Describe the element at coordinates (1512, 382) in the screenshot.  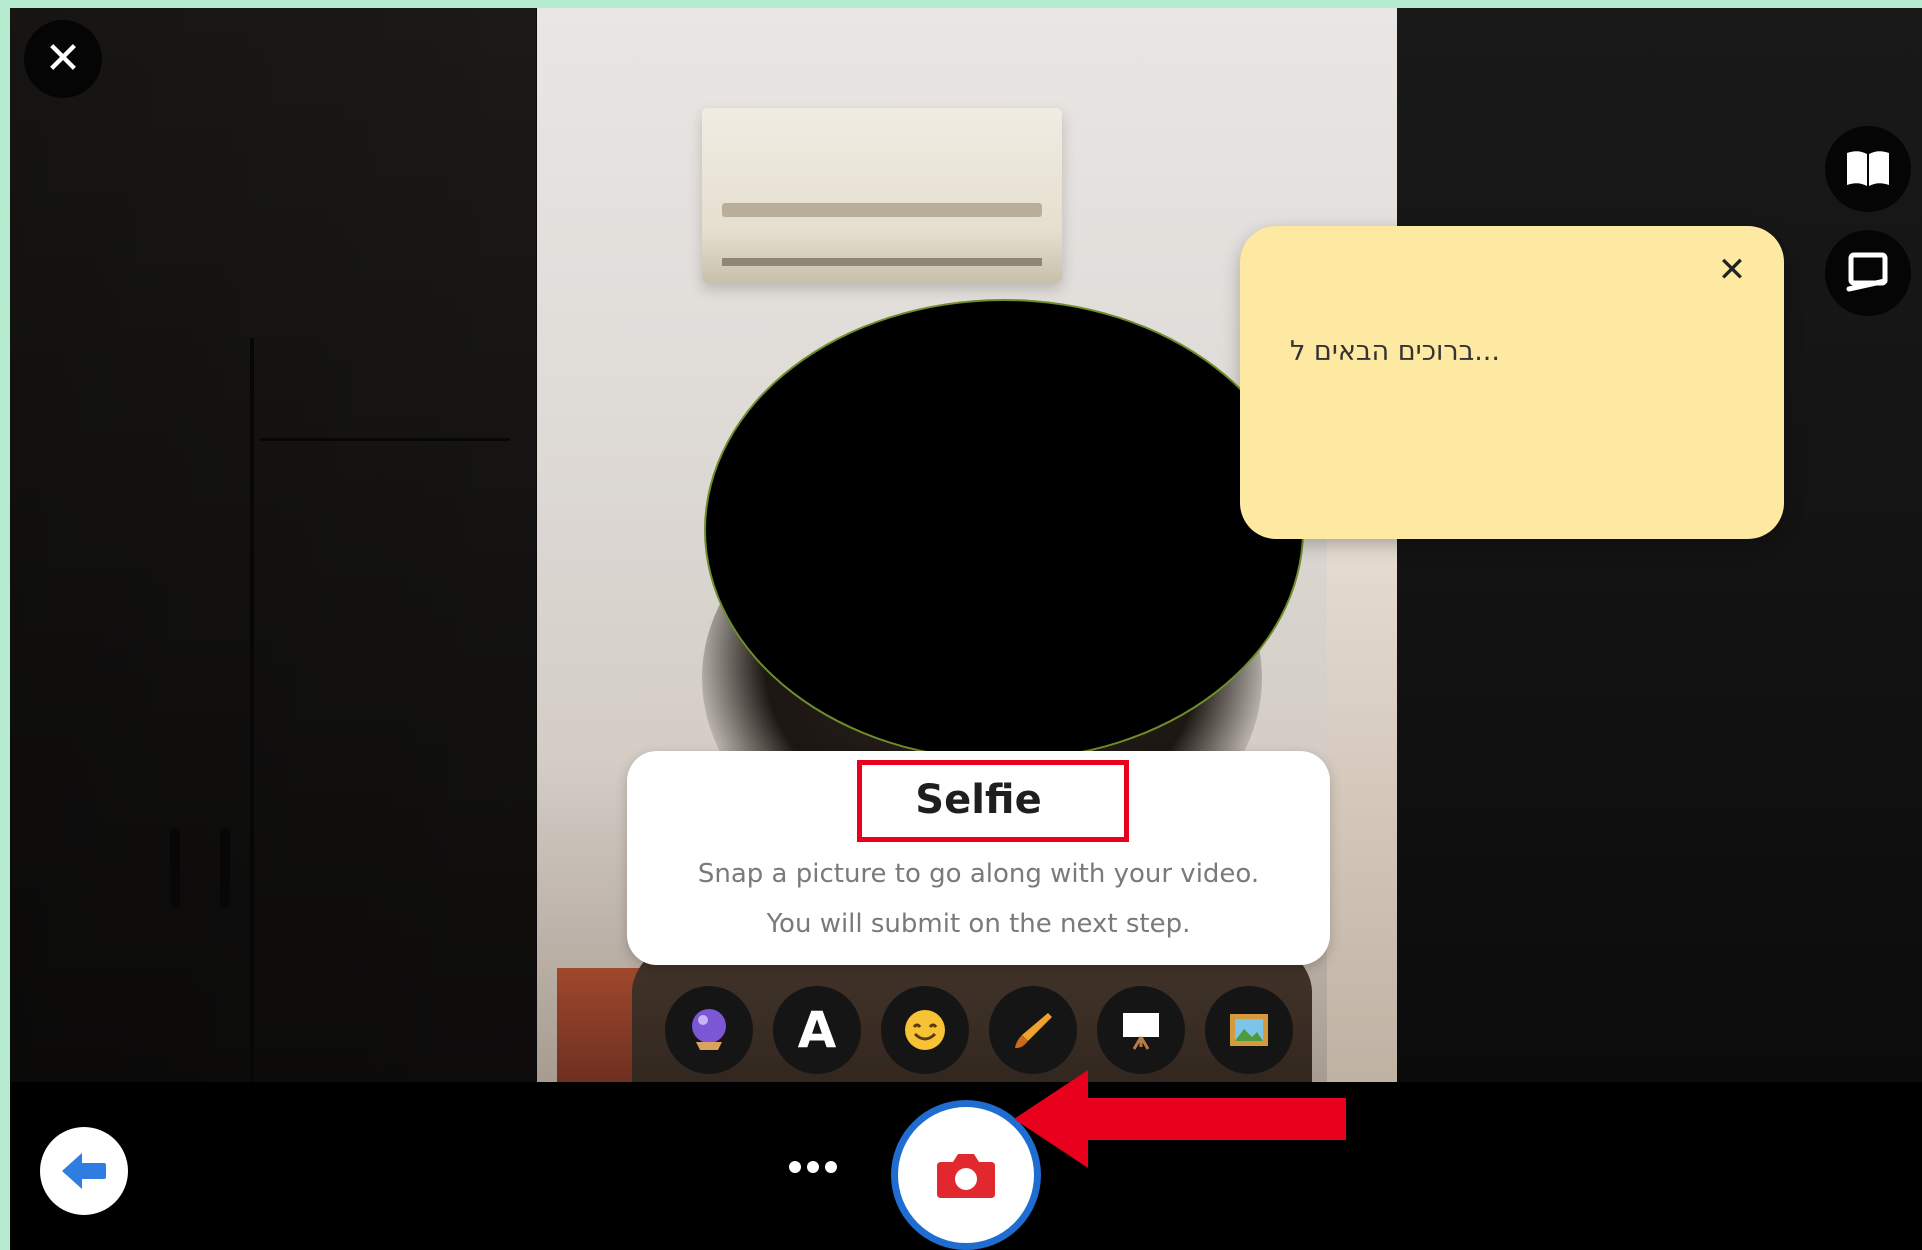
I see `welcome-note-card: ✕ ...ברוכים הבאים ל` at that location.